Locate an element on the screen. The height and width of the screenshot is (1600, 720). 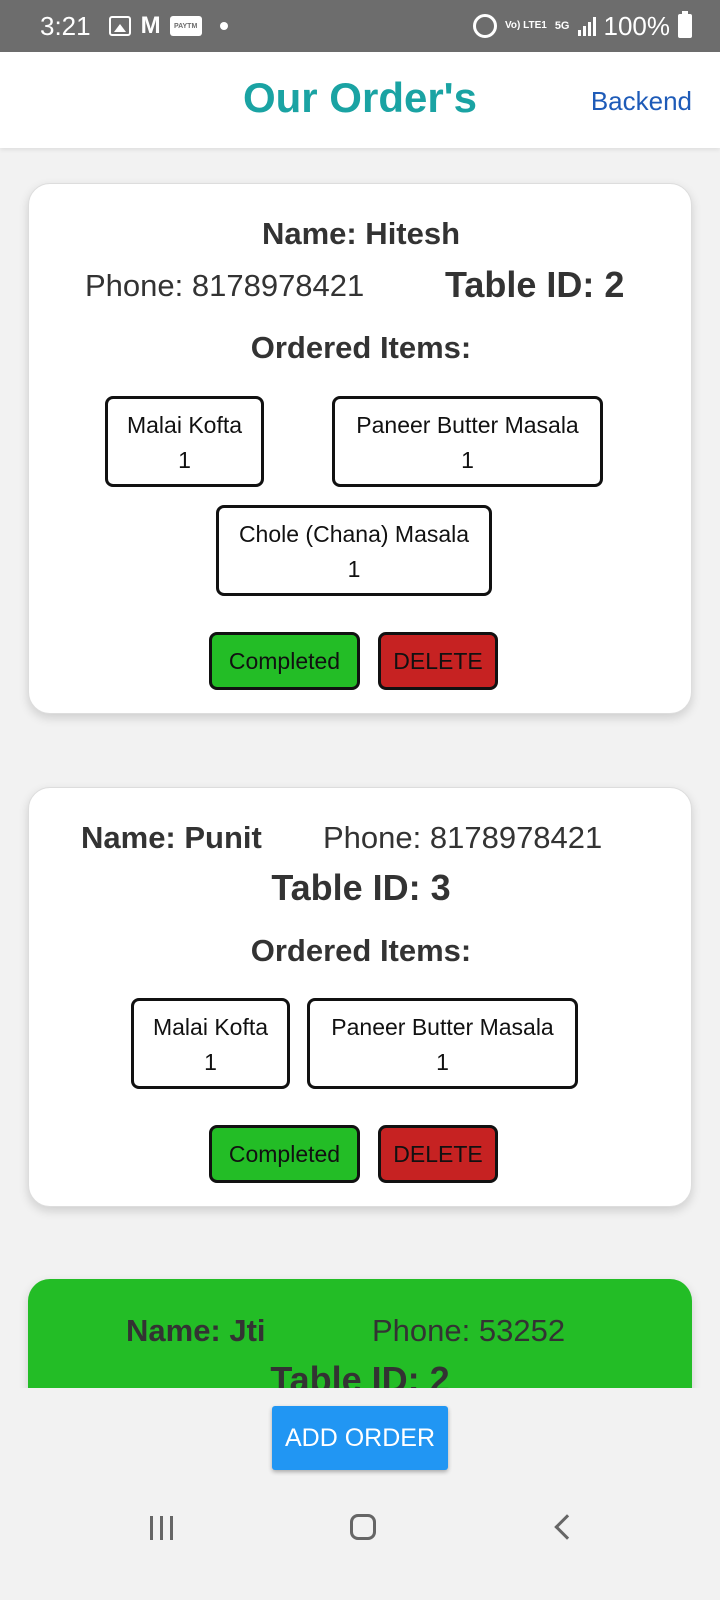
volte-icon: Vo) LTE1 is located at coordinates (525, 25).